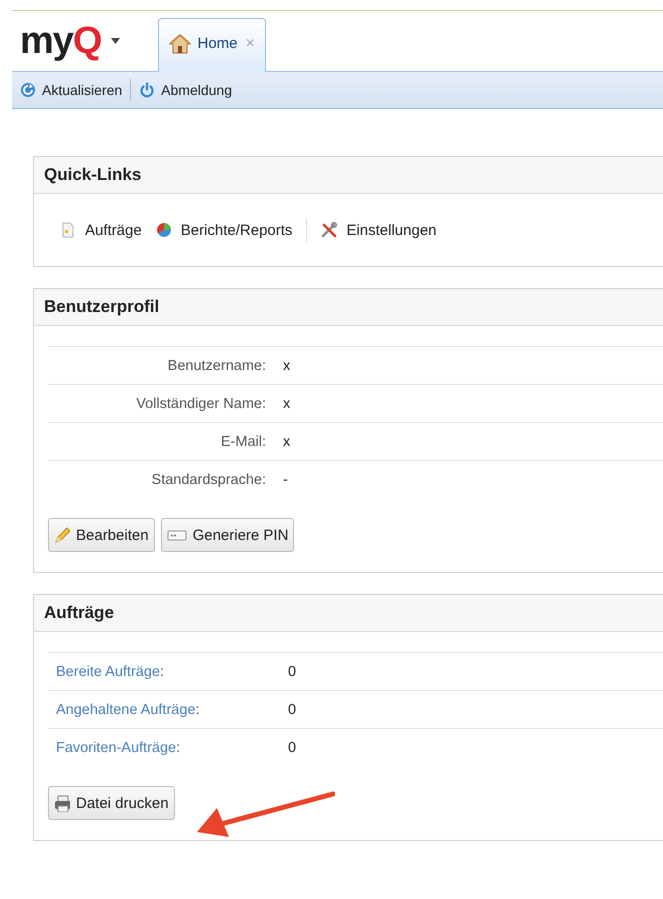  Describe the element at coordinates (116, 748) in the screenshot. I see `job-link: Favoriten-Aufträge` at that location.